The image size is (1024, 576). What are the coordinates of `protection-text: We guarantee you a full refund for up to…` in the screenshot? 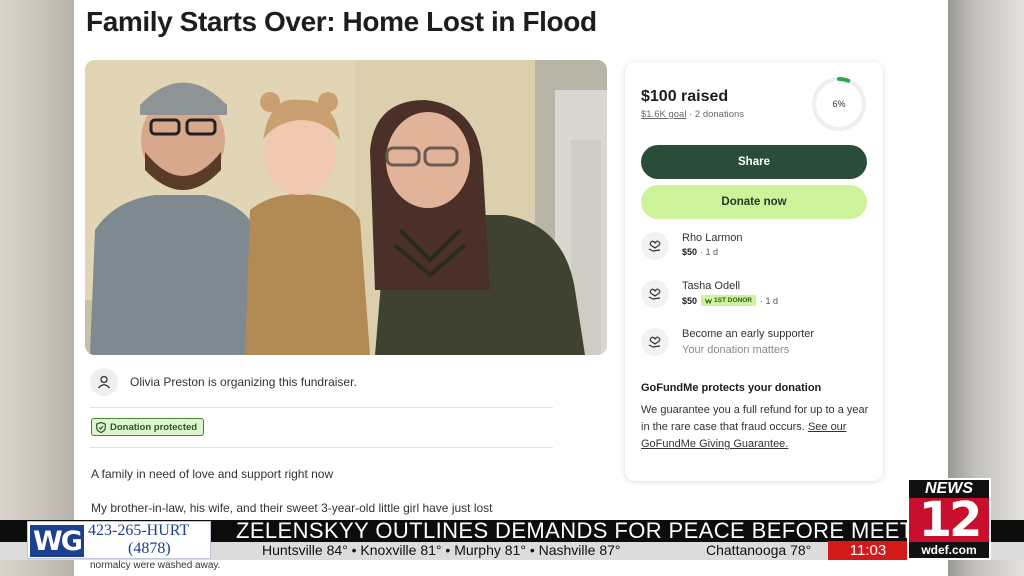 It's located at (756, 427).